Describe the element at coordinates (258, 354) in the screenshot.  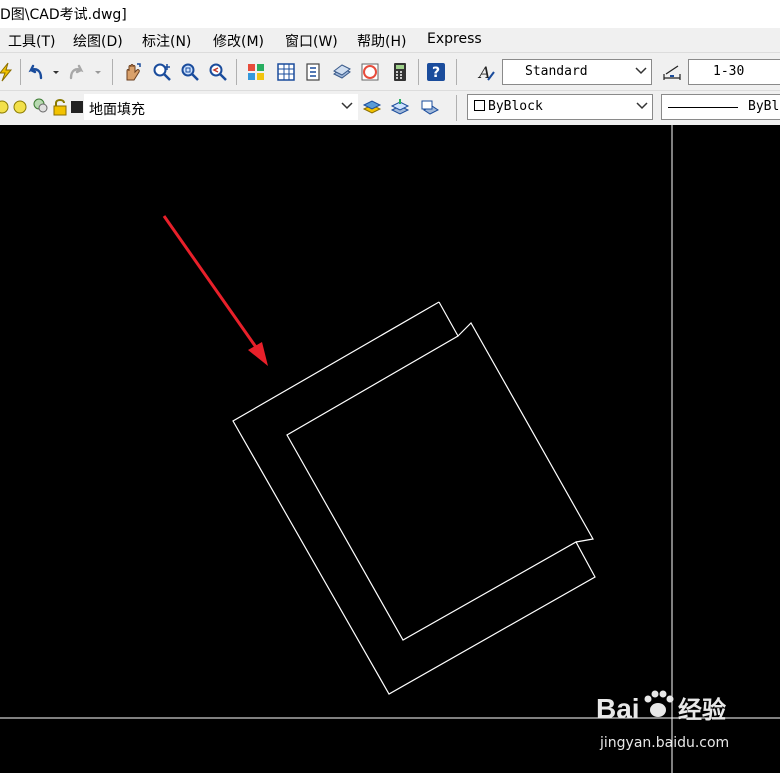
I see `annotation-arrow-head` at that location.